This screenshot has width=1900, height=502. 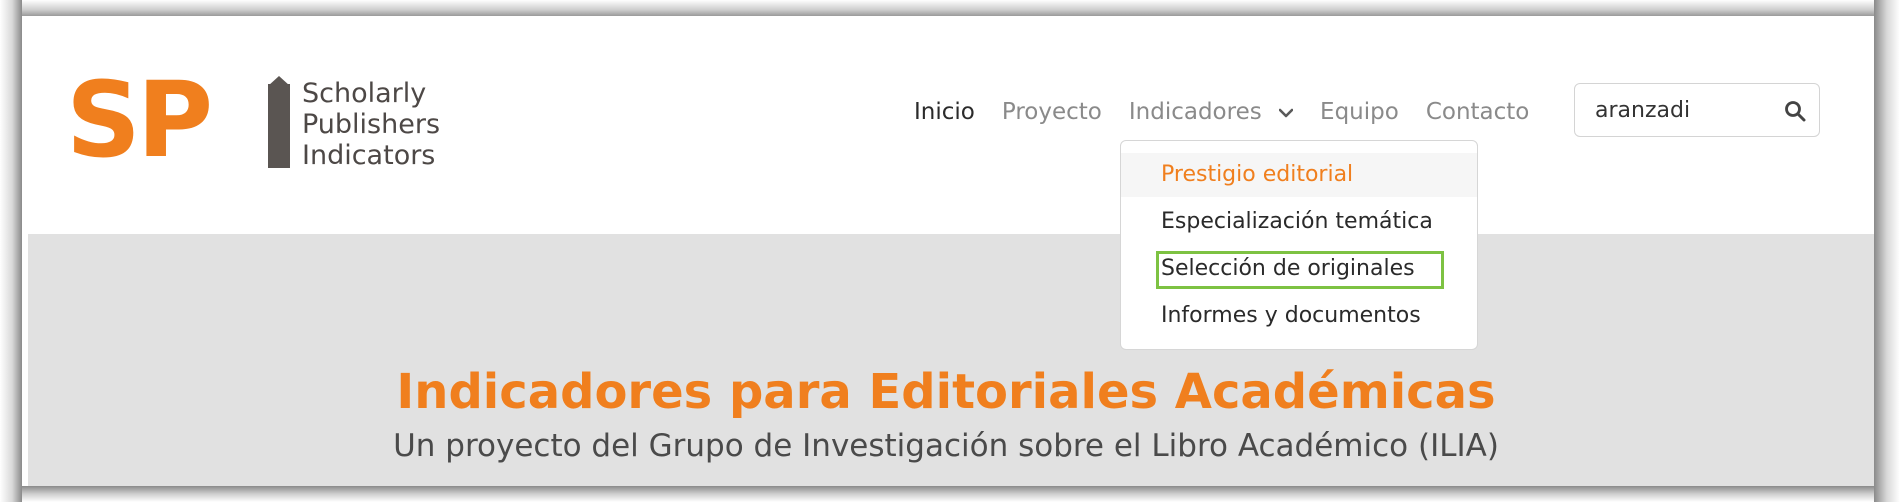 What do you see at coordinates (1299, 175) in the screenshot?
I see `dropdown-item-prestigio-editorial: Prestigio editorial` at bounding box center [1299, 175].